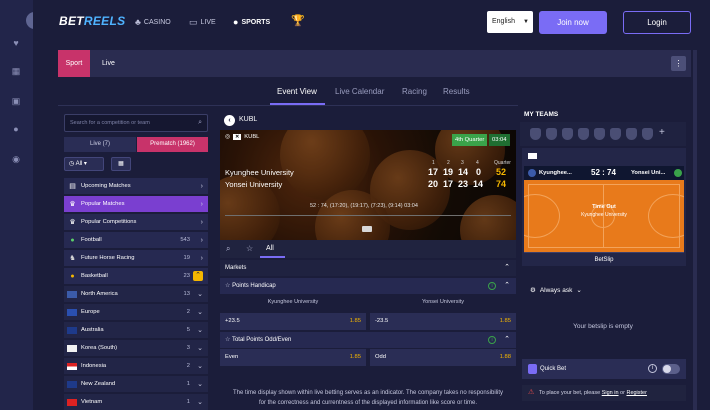  I want to click on tab-live-calendar: Live Calendar, so click(359, 91).